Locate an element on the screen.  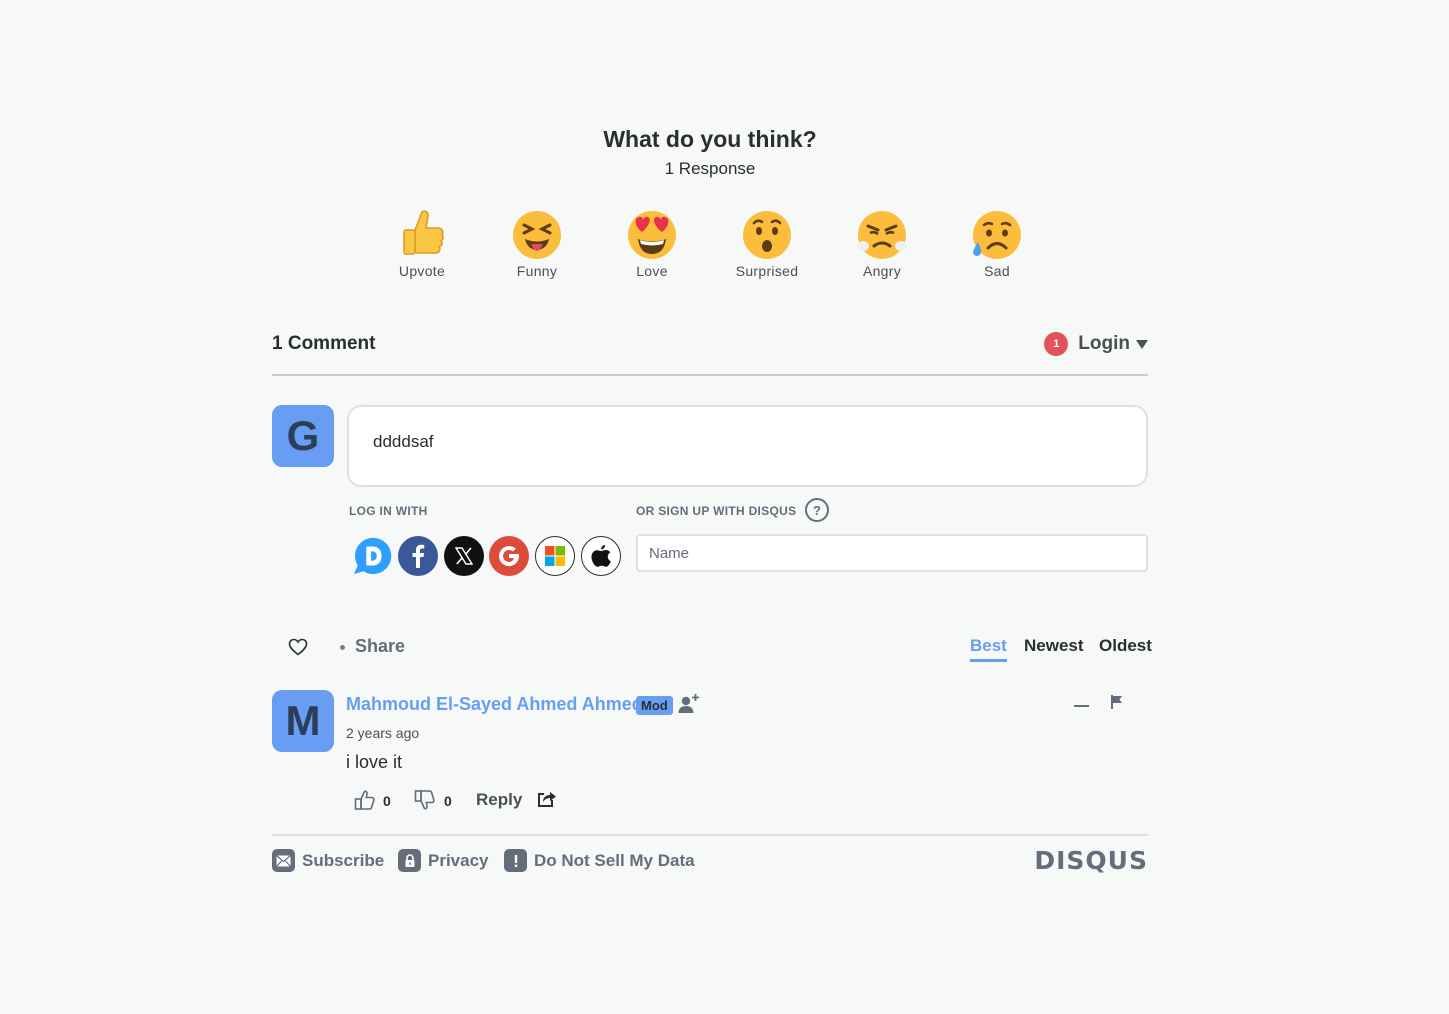
lock-icon is located at coordinates (409, 860).